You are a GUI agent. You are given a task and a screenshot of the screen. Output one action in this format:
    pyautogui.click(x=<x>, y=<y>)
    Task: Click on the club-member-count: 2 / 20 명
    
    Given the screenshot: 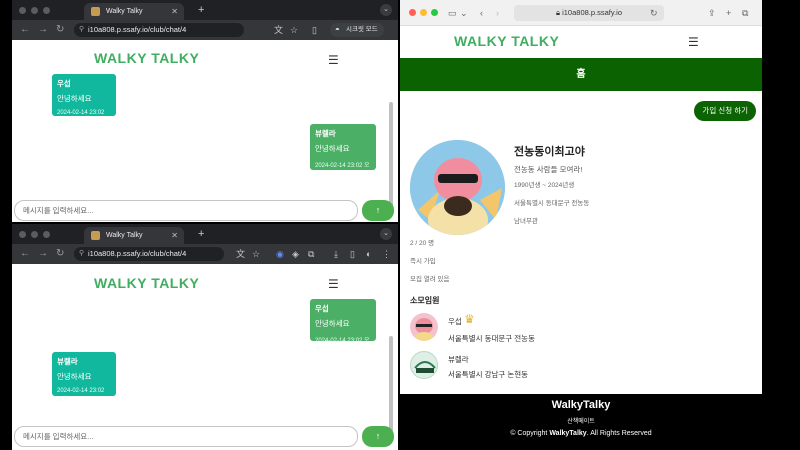 What is the action you would take?
    pyautogui.click(x=422, y=243)
    